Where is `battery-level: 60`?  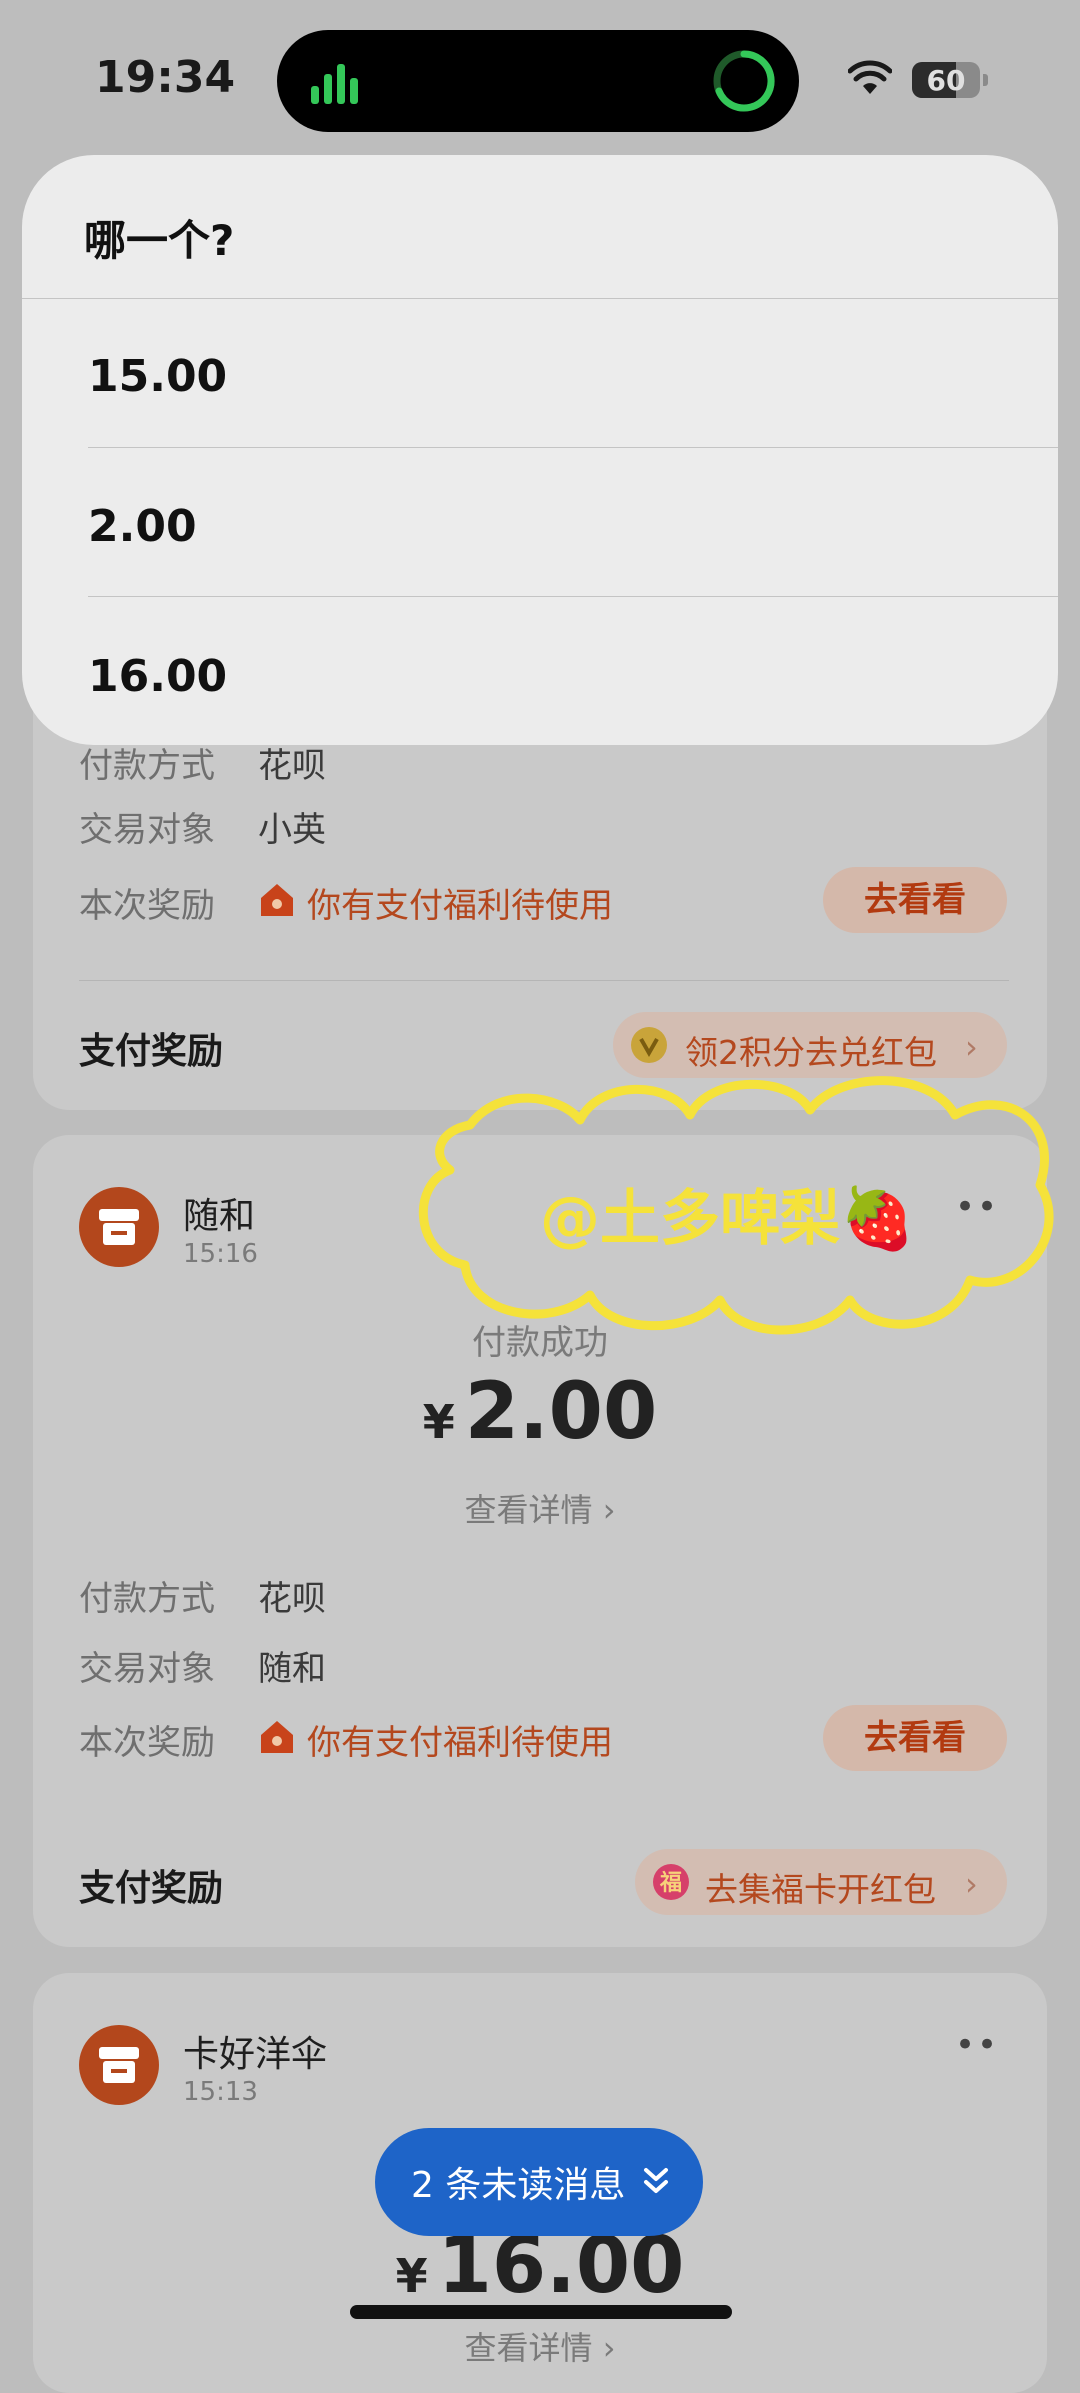
battery-level: 60 is located at coordinates (946, 80).